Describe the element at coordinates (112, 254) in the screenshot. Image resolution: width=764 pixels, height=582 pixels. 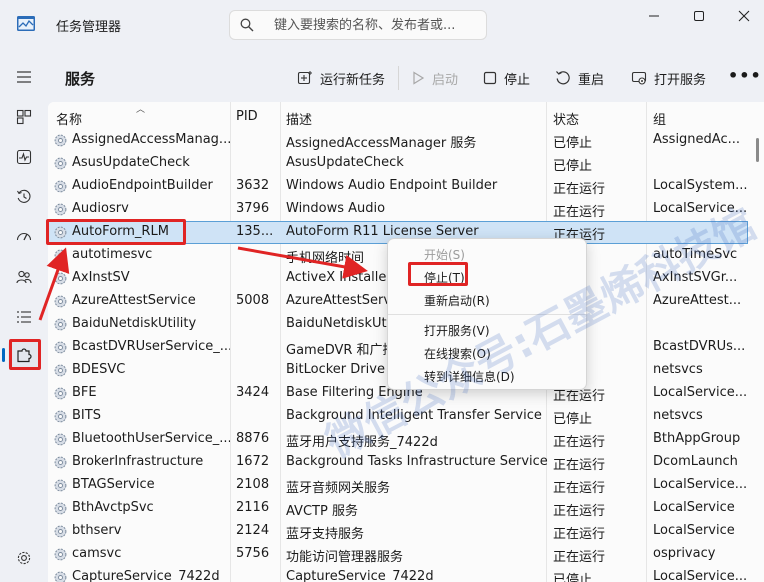
I see `cell-name: autotimesvc` at that location.